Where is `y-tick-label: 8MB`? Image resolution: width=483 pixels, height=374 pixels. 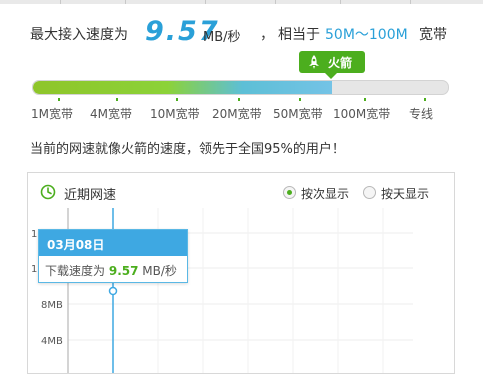
y-tick-label: 8MB is located at coordinates (52, 305).